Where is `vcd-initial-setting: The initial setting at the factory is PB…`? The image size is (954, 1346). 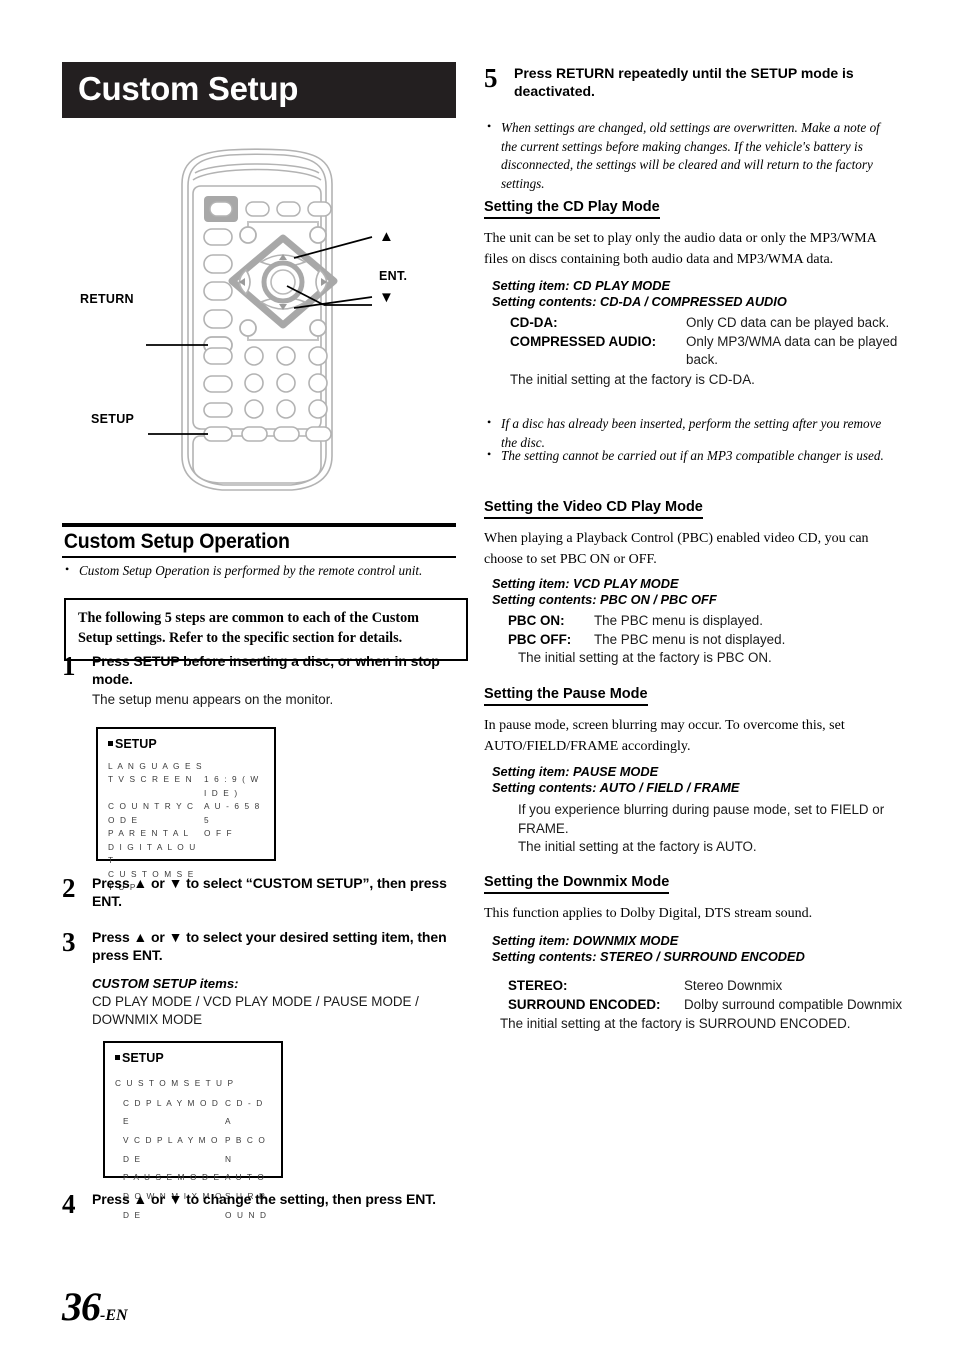
vcd-initial-setting: The initial setting at the factory is PB… is located at coordinates (645, 657).